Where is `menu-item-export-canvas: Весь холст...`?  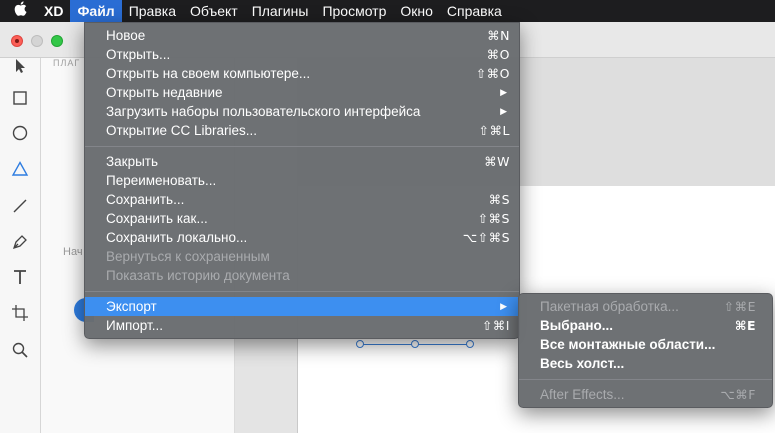 menu-item-export-canvas: Весь холст... is located at coordinates (645, 363).